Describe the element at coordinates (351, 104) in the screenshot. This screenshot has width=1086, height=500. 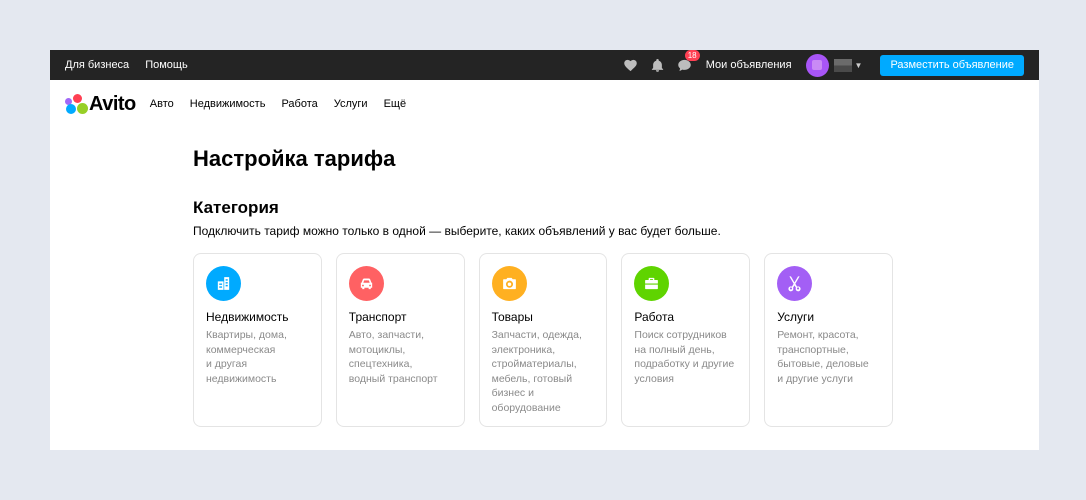
I see `nav-item-services: Услуги` at that location.